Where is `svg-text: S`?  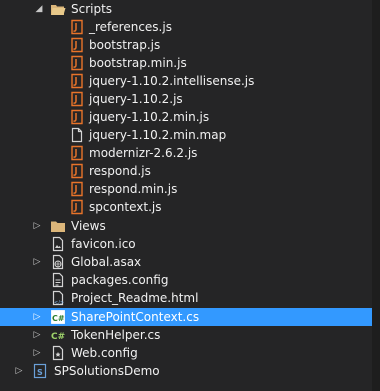 svg-text: S is located at coordinates (40, 372).